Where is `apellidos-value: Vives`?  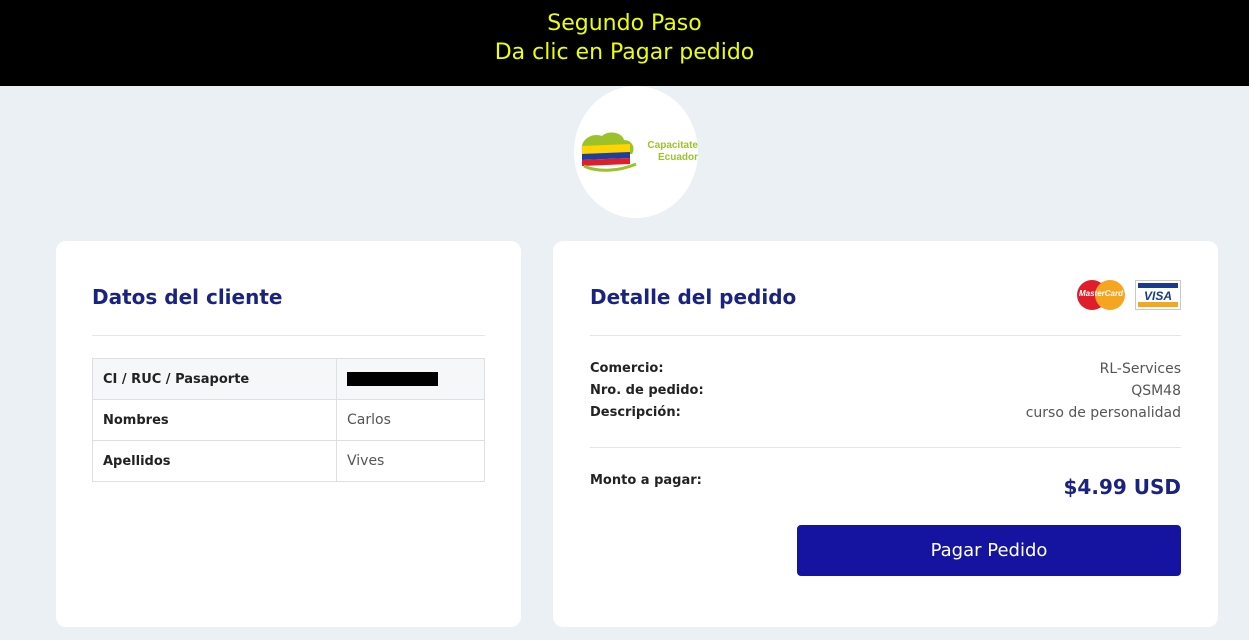
apellidos-value: Vives is located at coordinates (410, 461).